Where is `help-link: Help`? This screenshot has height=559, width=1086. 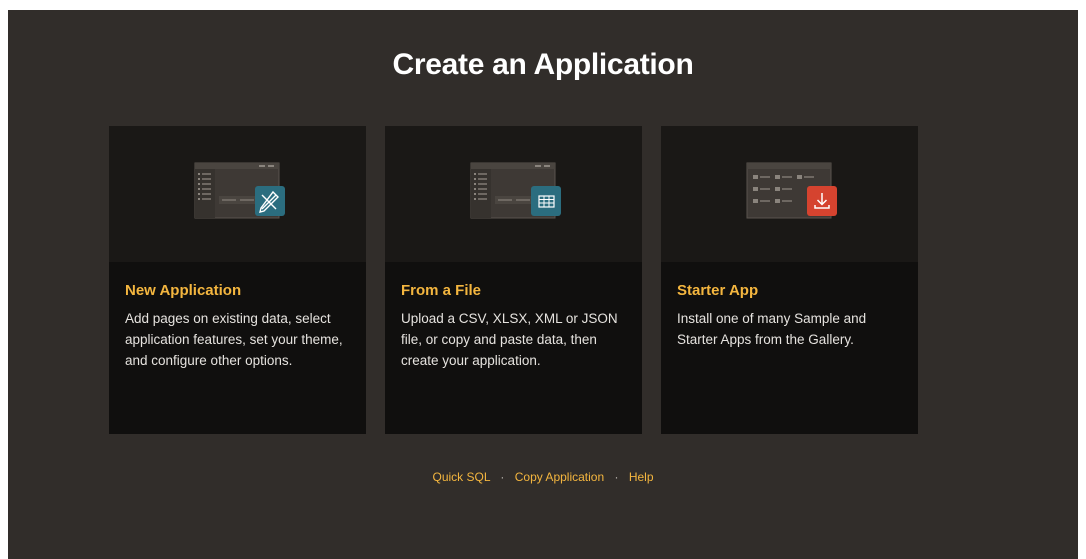
help-link: Help is located at coordinates (641, 477).